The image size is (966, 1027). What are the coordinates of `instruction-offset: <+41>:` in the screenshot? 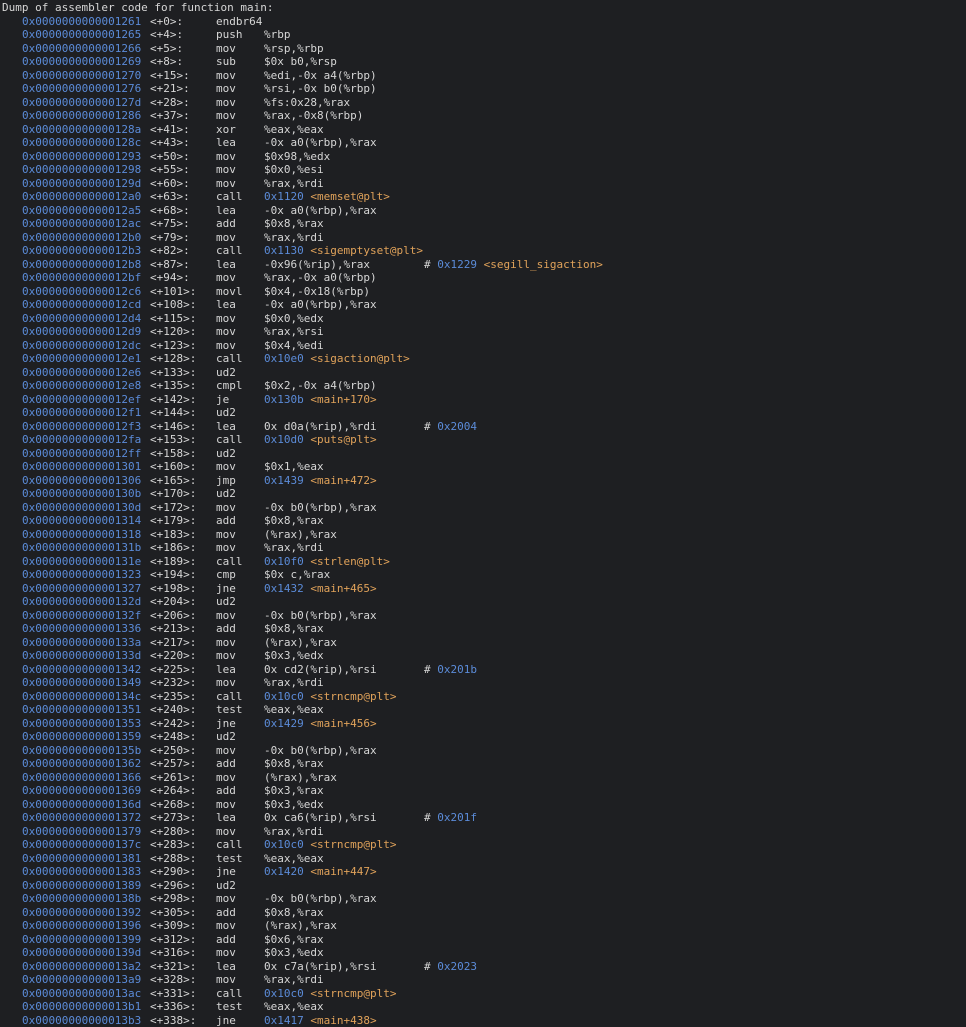 It's located at (170, 130).